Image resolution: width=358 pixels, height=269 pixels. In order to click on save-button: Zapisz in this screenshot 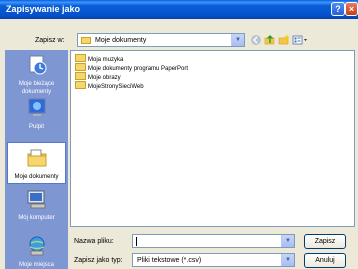, I will do `click(325, 241)`.